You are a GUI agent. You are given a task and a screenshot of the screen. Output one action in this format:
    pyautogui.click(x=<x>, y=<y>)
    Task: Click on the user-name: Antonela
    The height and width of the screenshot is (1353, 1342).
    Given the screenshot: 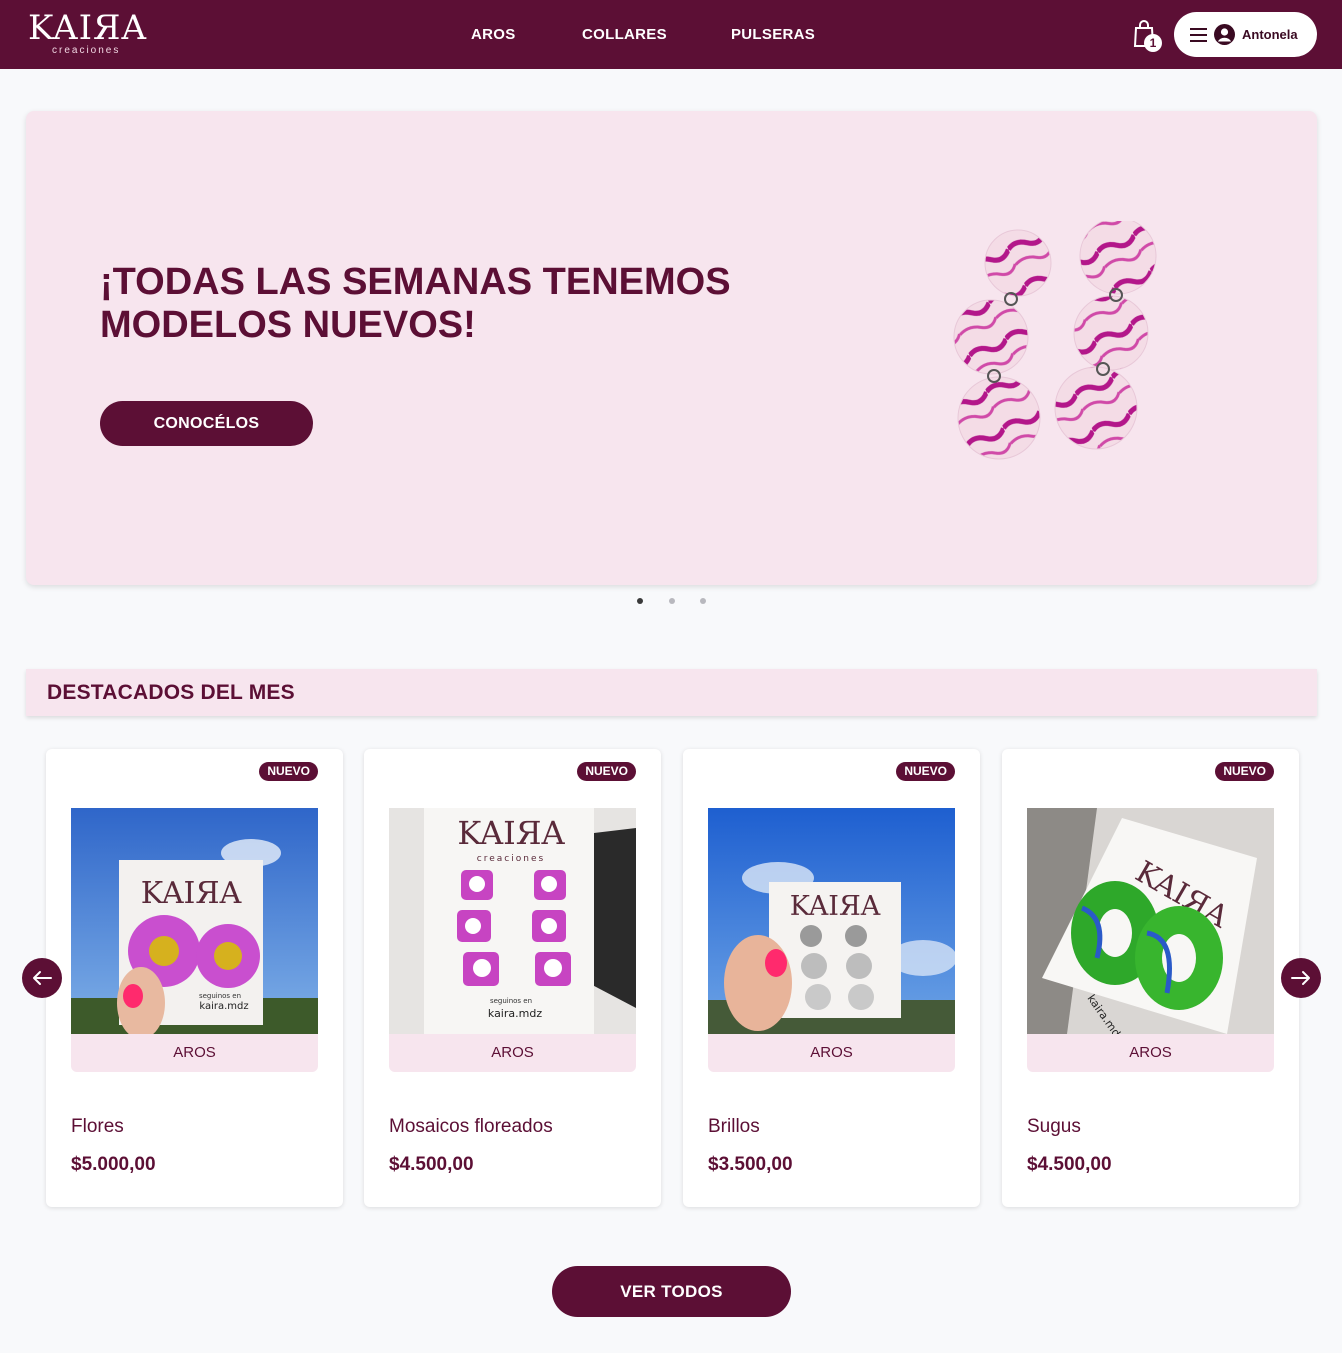 What is the action you would take?
    pyautogui.click(x=1270, y=34)
    